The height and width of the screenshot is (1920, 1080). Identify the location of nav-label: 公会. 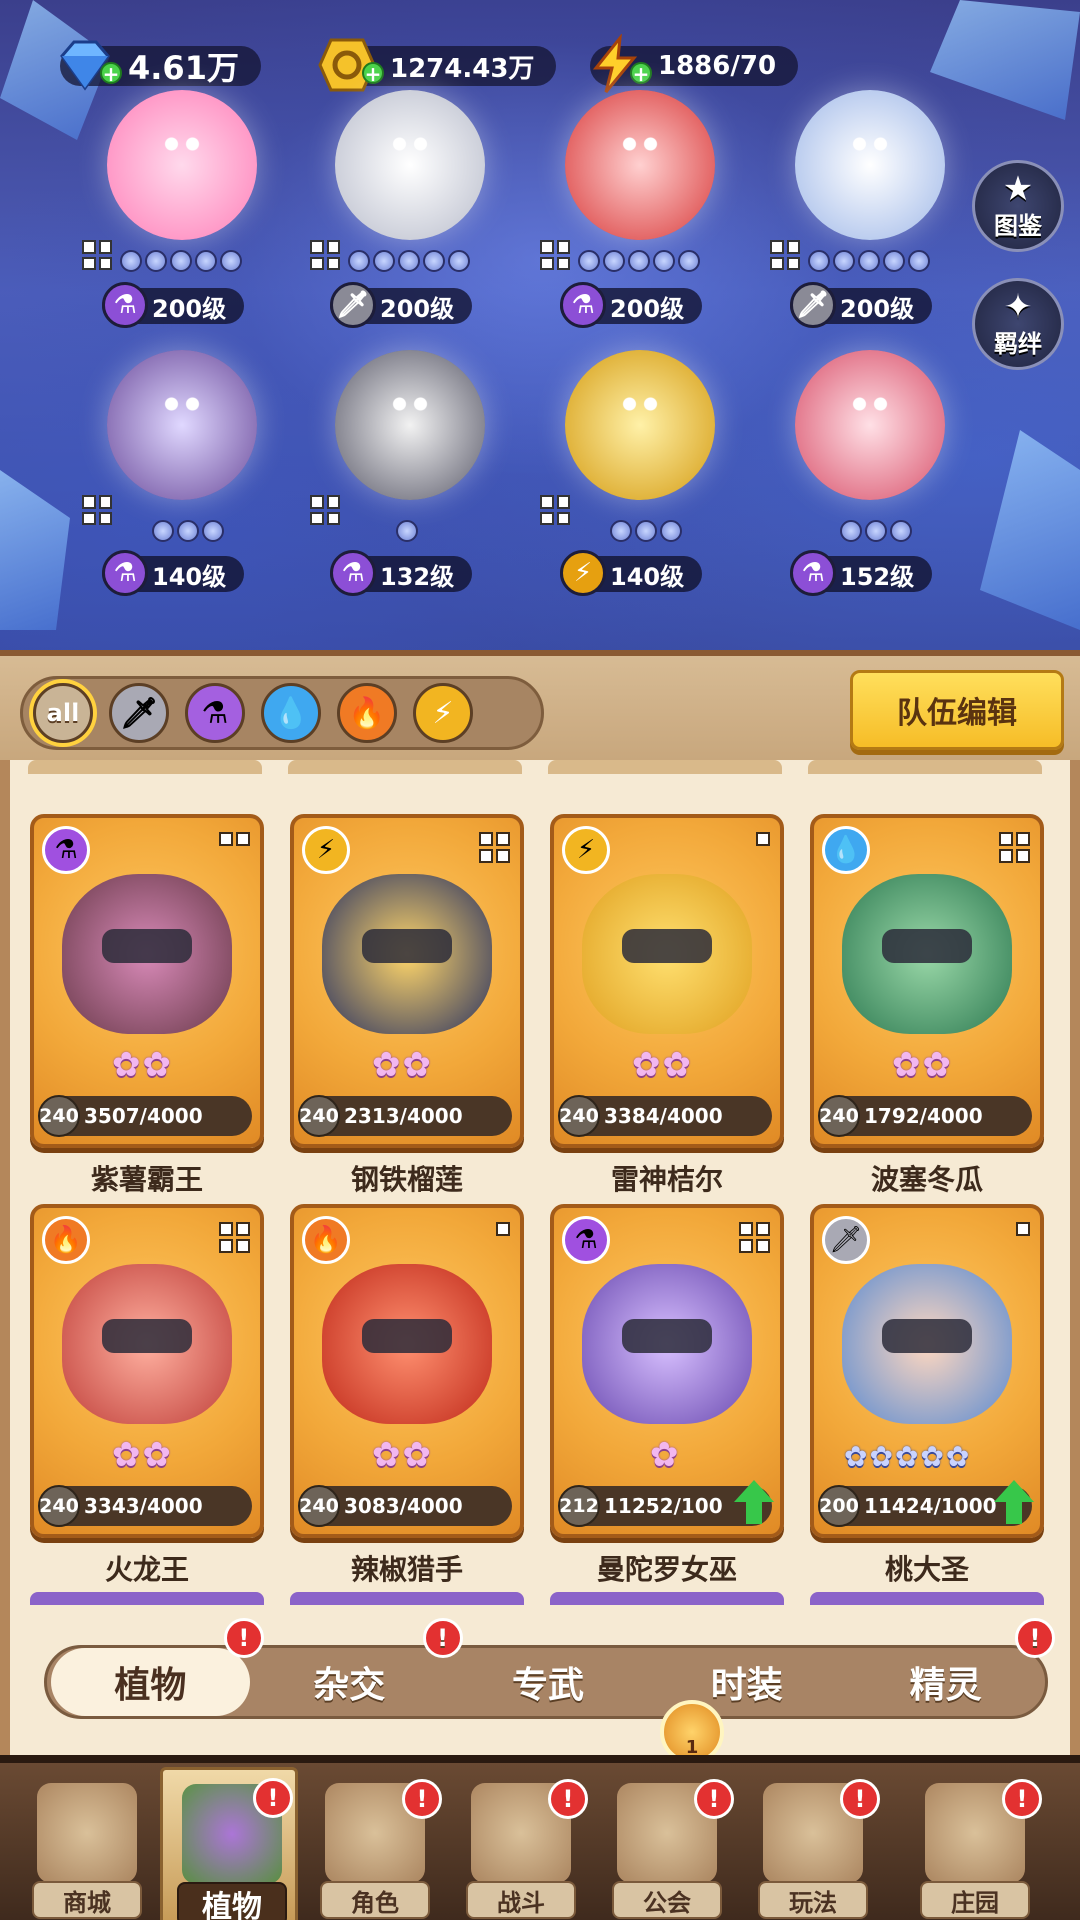
(667, 1900).